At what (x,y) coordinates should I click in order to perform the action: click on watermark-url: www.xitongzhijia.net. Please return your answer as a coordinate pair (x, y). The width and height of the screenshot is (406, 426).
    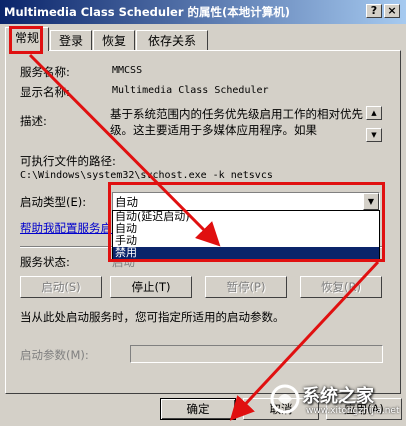
    Looking at the image, I should click on (353, 411).